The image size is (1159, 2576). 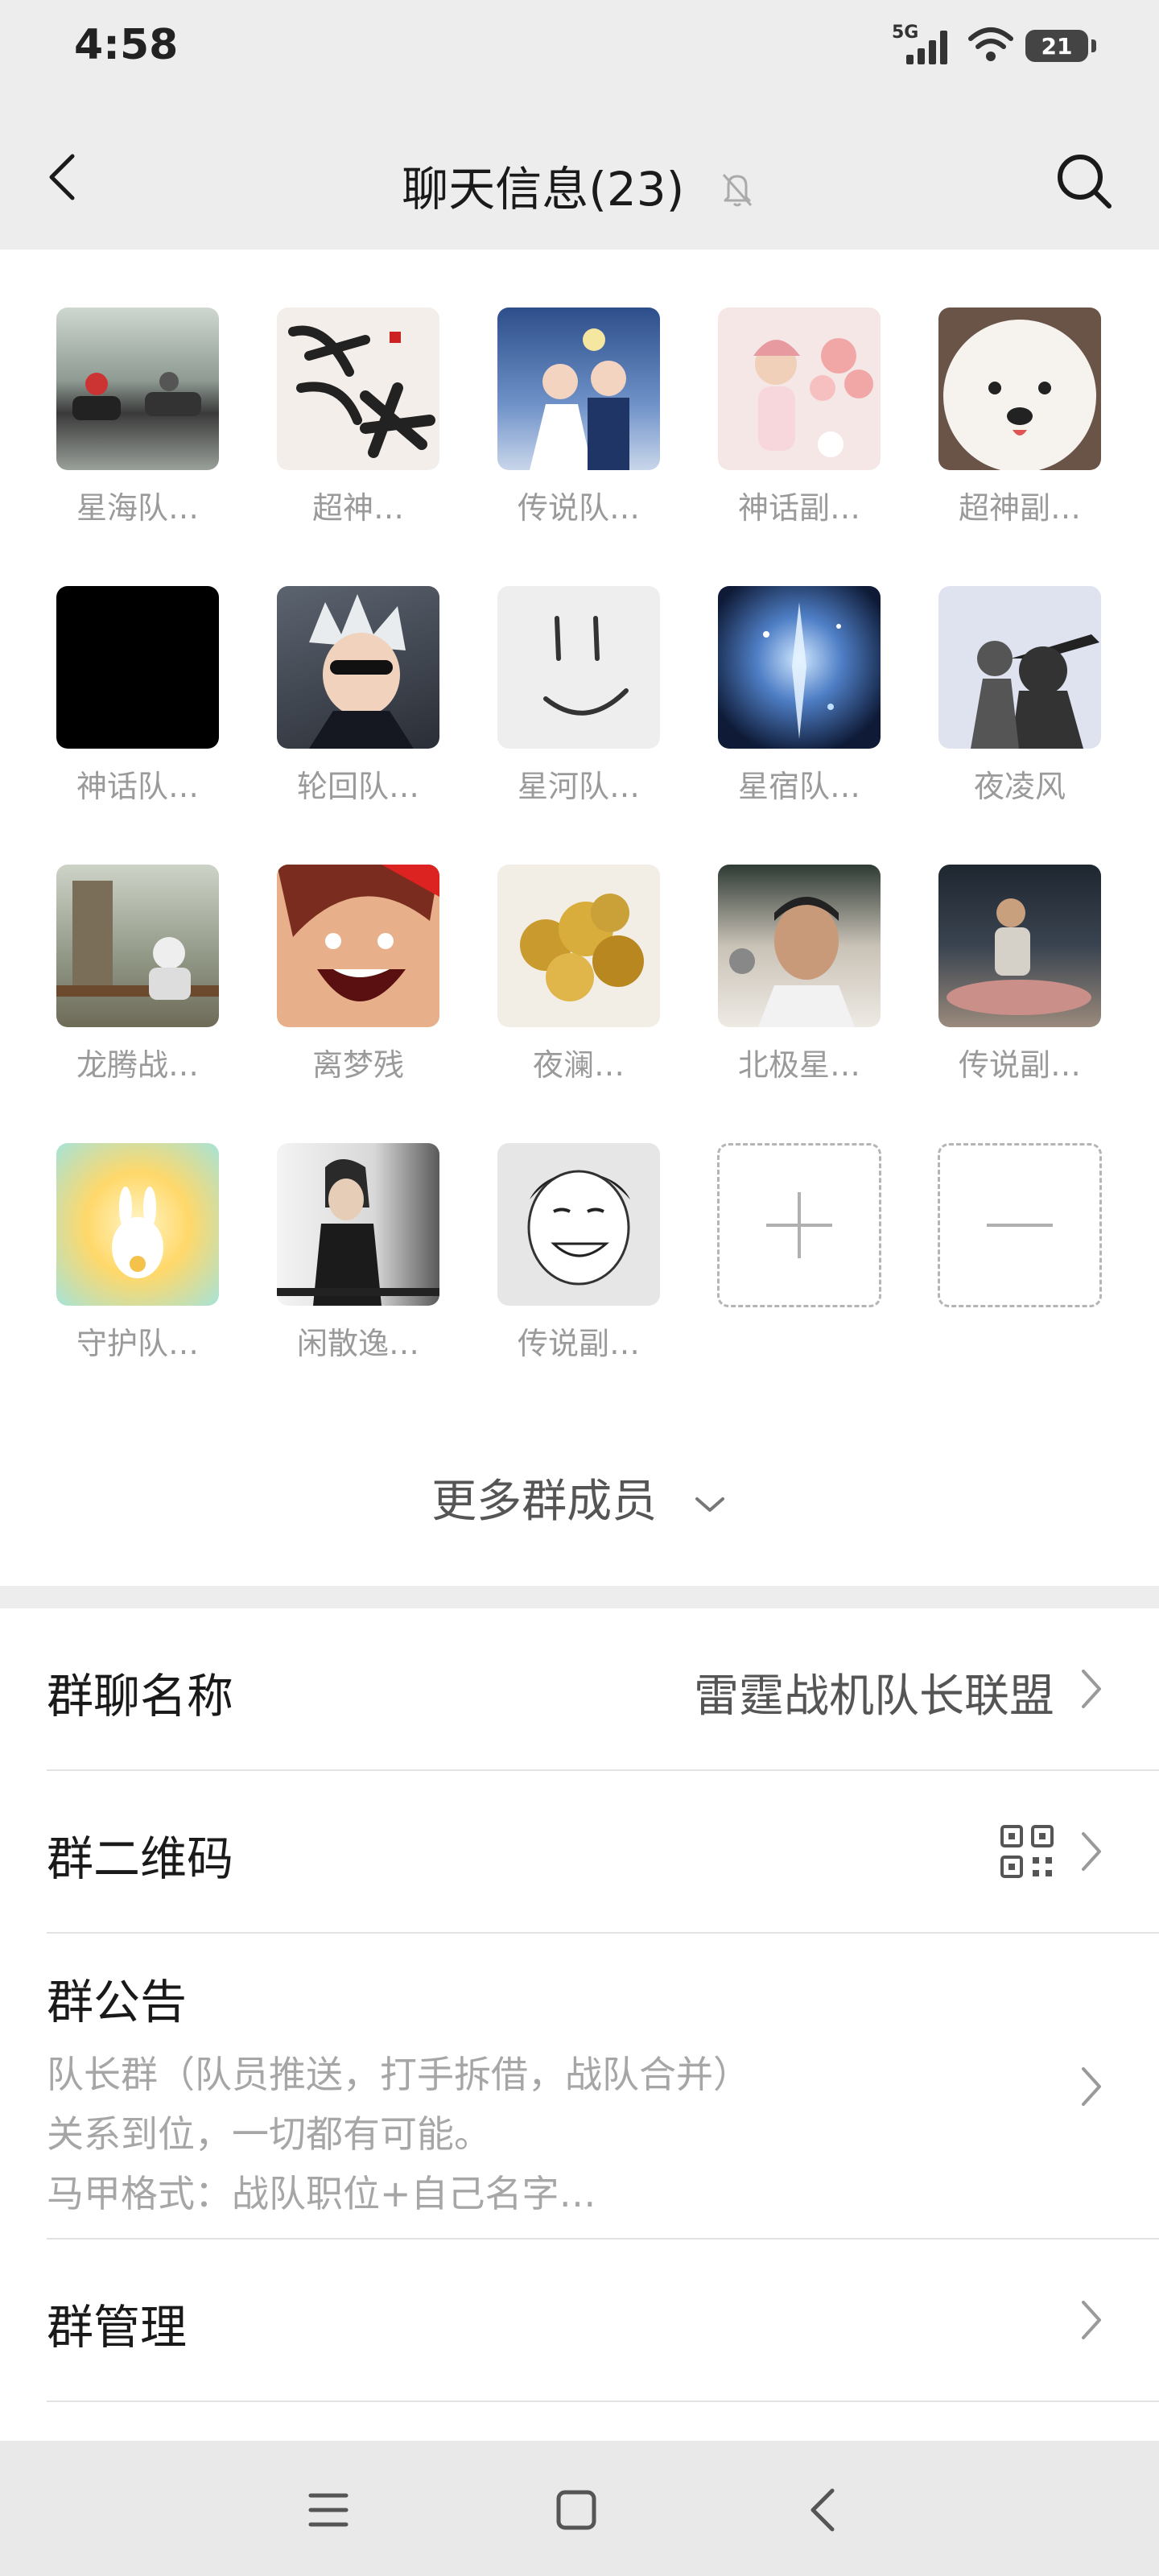 I want to click on back-triangle-icon, so click(x=824, y=2510).